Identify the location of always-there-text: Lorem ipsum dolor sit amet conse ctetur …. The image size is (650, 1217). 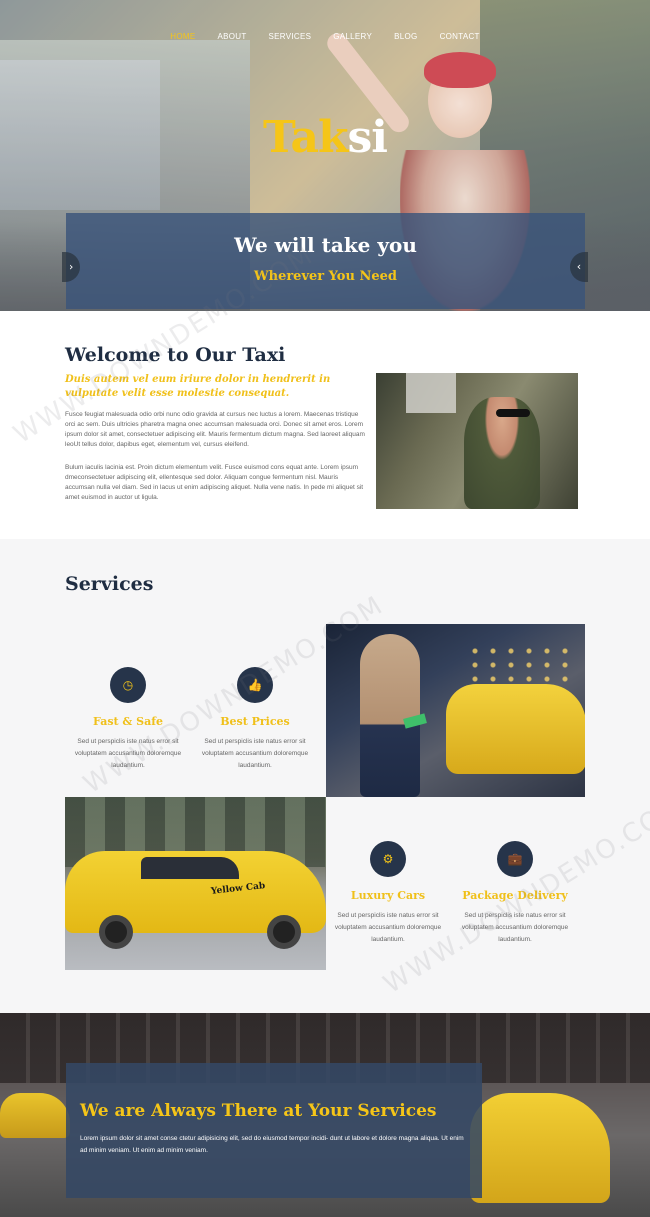
(272, 1144).